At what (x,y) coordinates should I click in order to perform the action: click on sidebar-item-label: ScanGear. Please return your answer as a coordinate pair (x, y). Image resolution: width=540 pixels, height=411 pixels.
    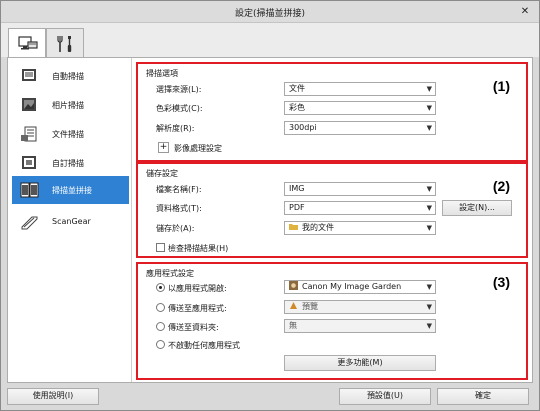
    Looking at the image, I should click on (71, 221).